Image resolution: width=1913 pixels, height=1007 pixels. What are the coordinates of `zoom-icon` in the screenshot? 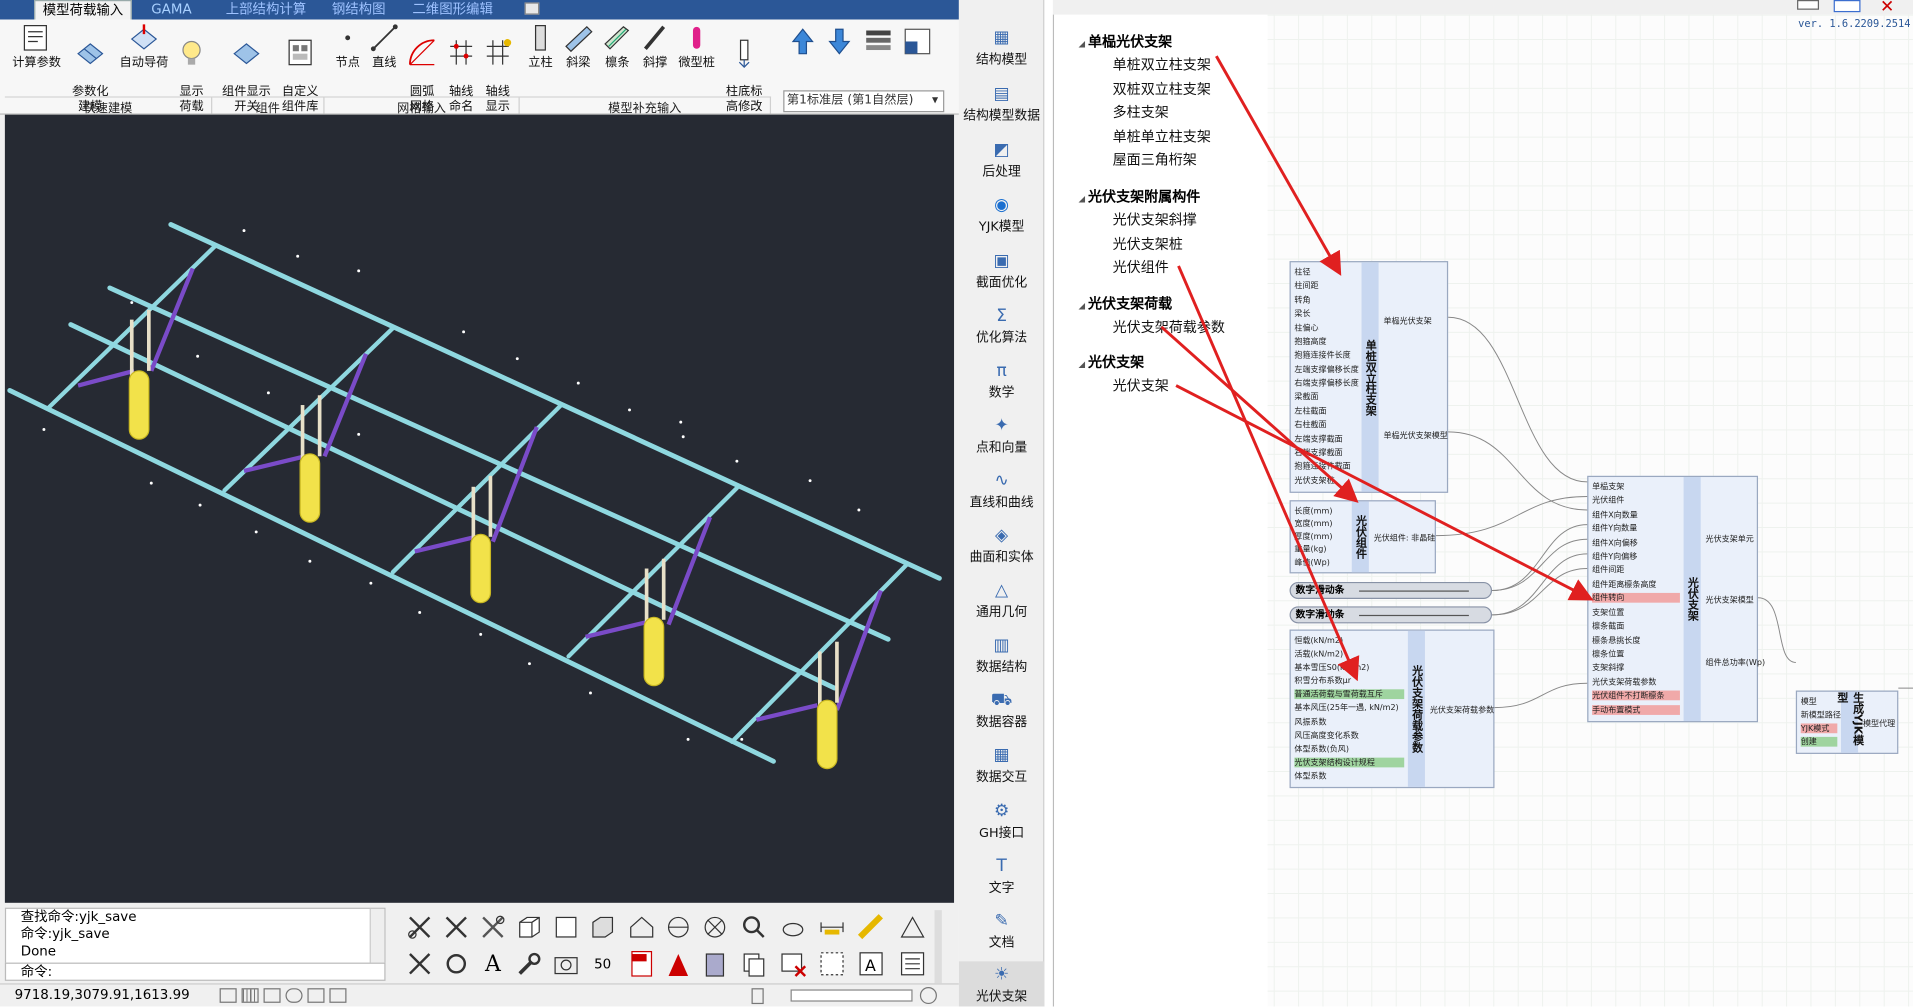 It's located at (754, 927).